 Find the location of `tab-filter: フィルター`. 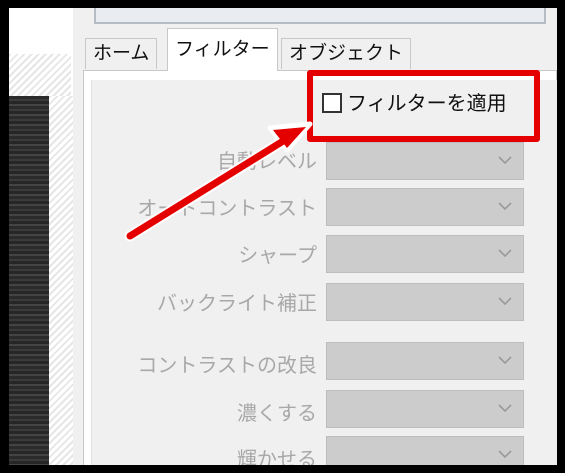

tab-filter: フィルター is located at coordinates (222, 49).